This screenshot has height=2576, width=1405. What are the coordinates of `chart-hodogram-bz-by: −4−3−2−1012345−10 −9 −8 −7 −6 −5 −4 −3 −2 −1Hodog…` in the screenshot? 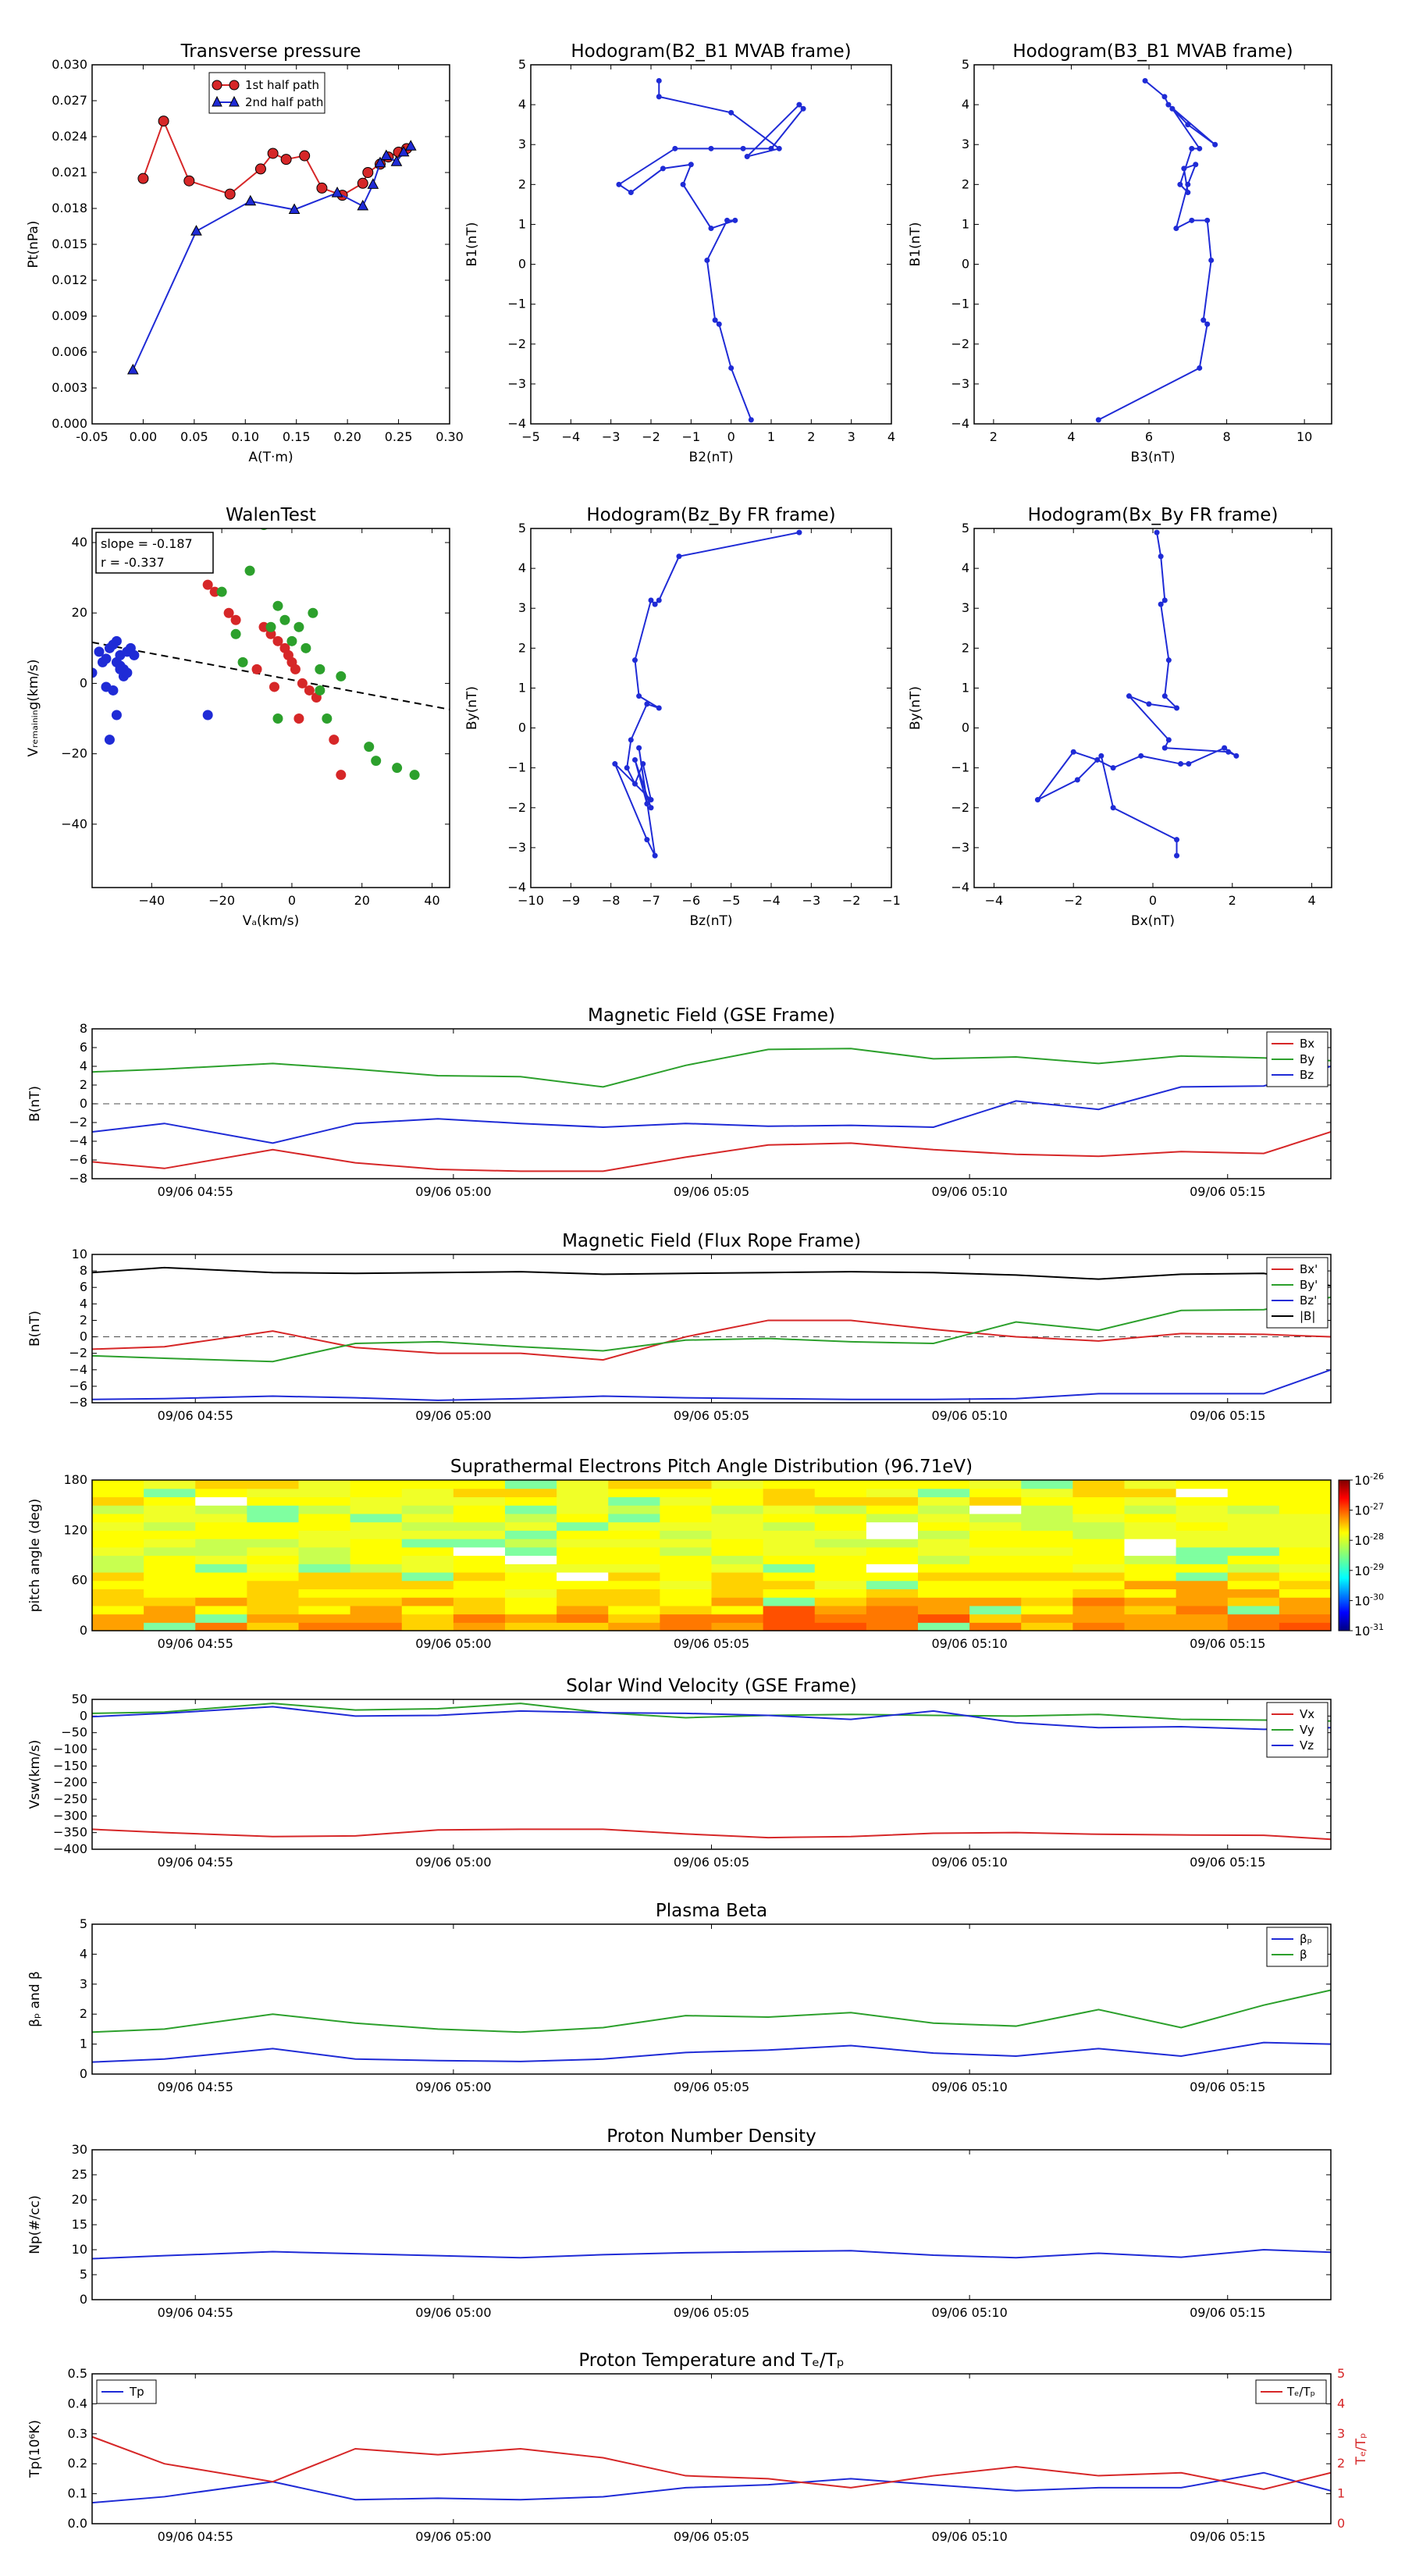 It's located at (682, 717).